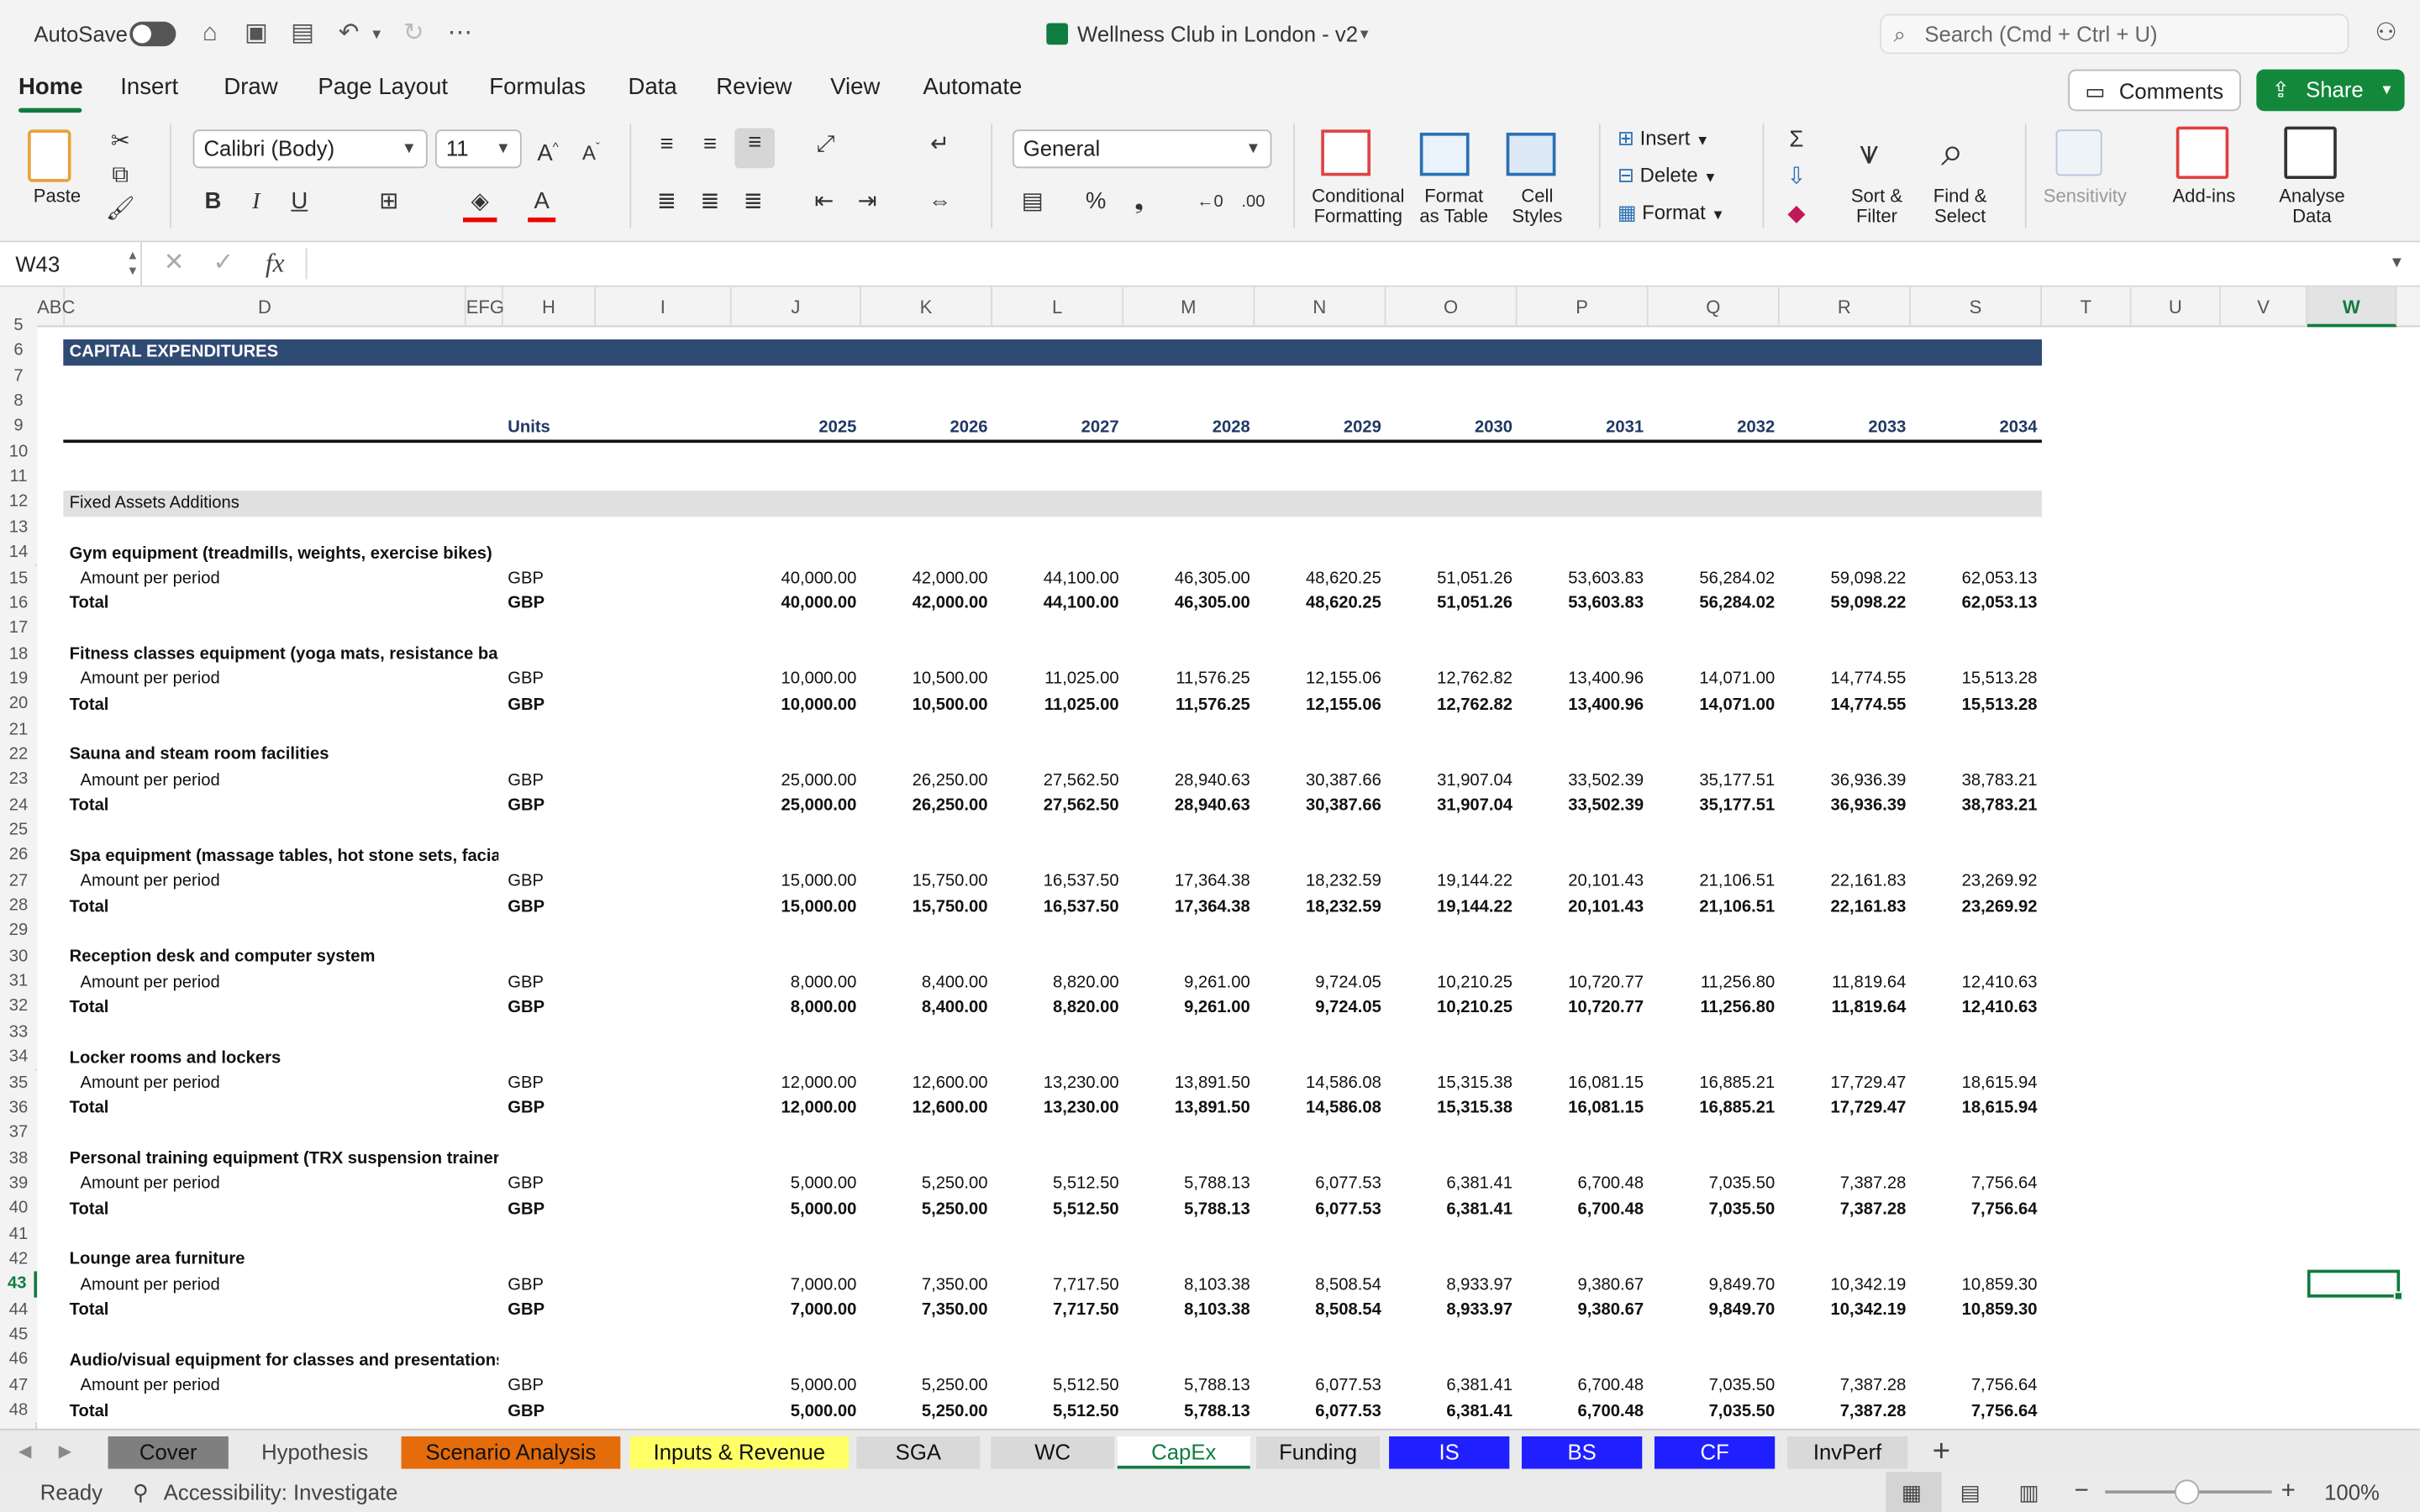 Image resolution: width=2420 pixels, height=1512 pixels. I want to click on total-cell: 10,342.19, so click(1845, 1310).